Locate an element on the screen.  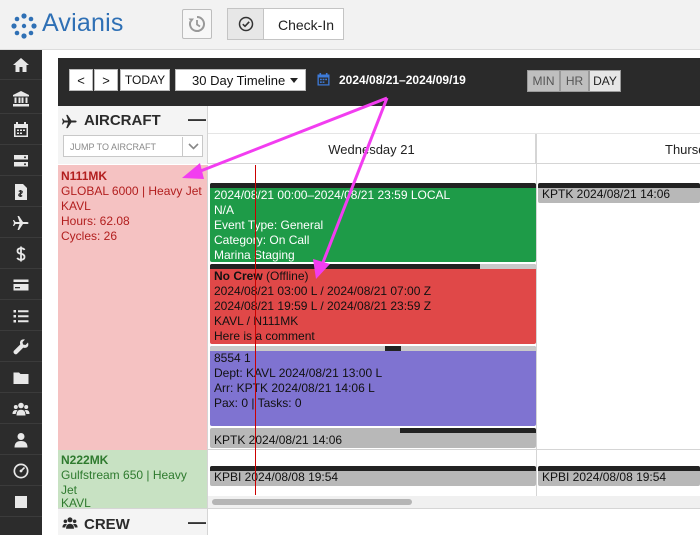
zoom-day-button: DAY is located at coordinates (605, 81).